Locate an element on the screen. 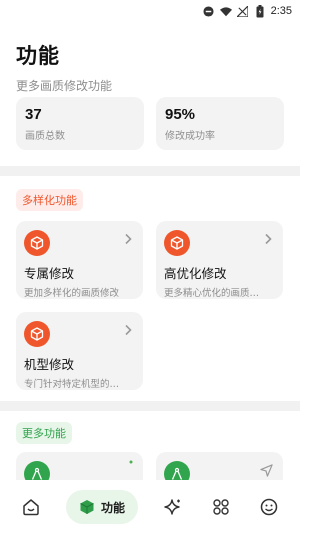  sparkle-icon is located at coordinates (172, 507).